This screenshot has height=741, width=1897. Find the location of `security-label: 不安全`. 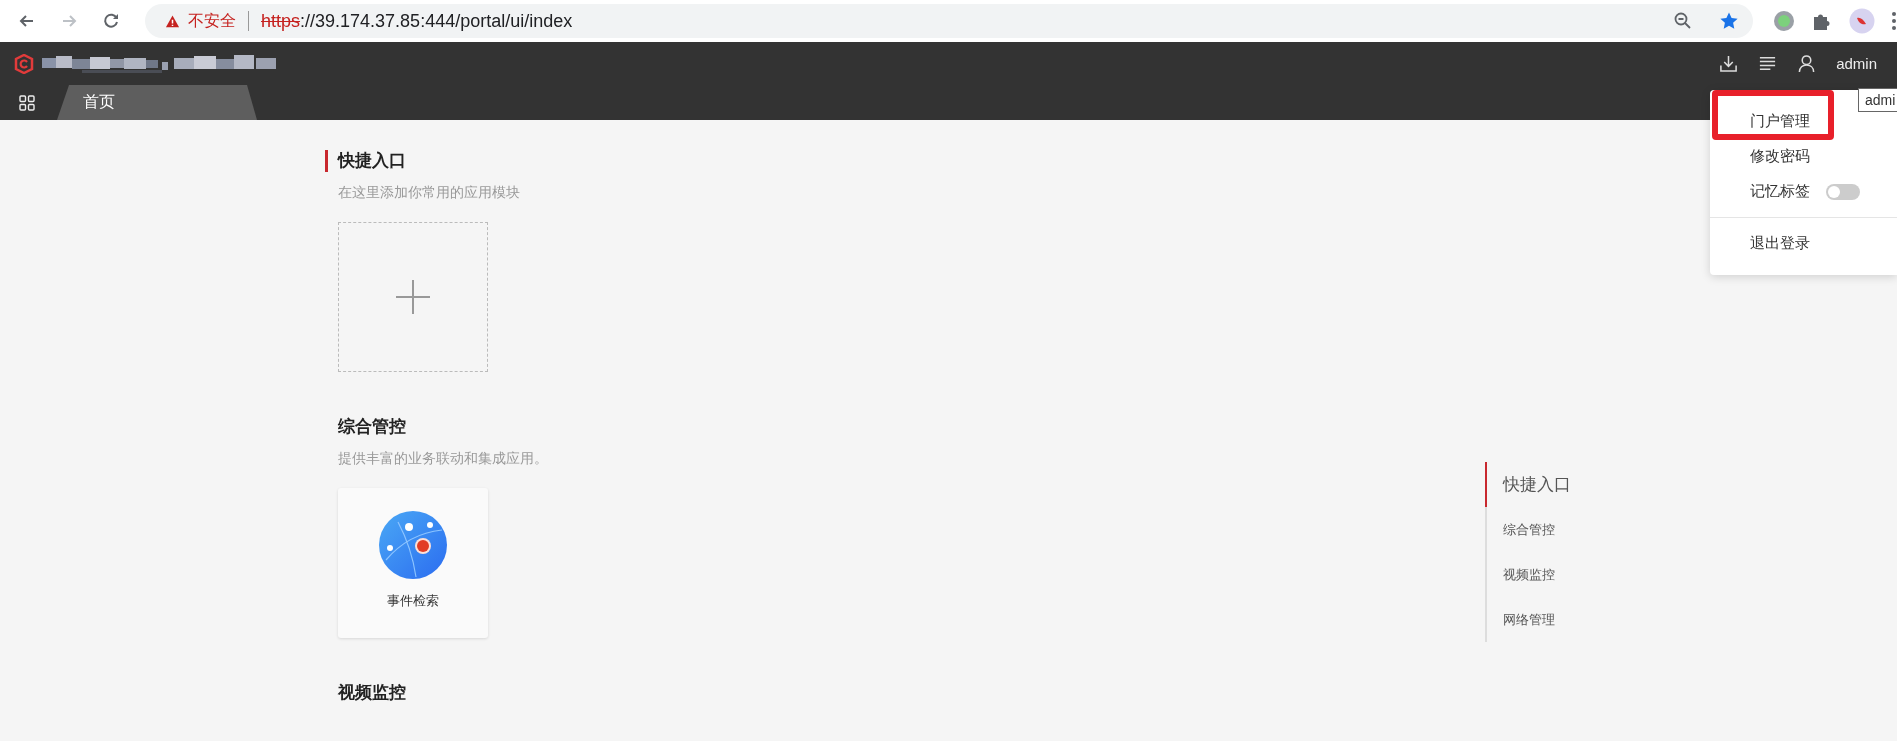

security-label: 不安全 is located at coordinates (212, 20).